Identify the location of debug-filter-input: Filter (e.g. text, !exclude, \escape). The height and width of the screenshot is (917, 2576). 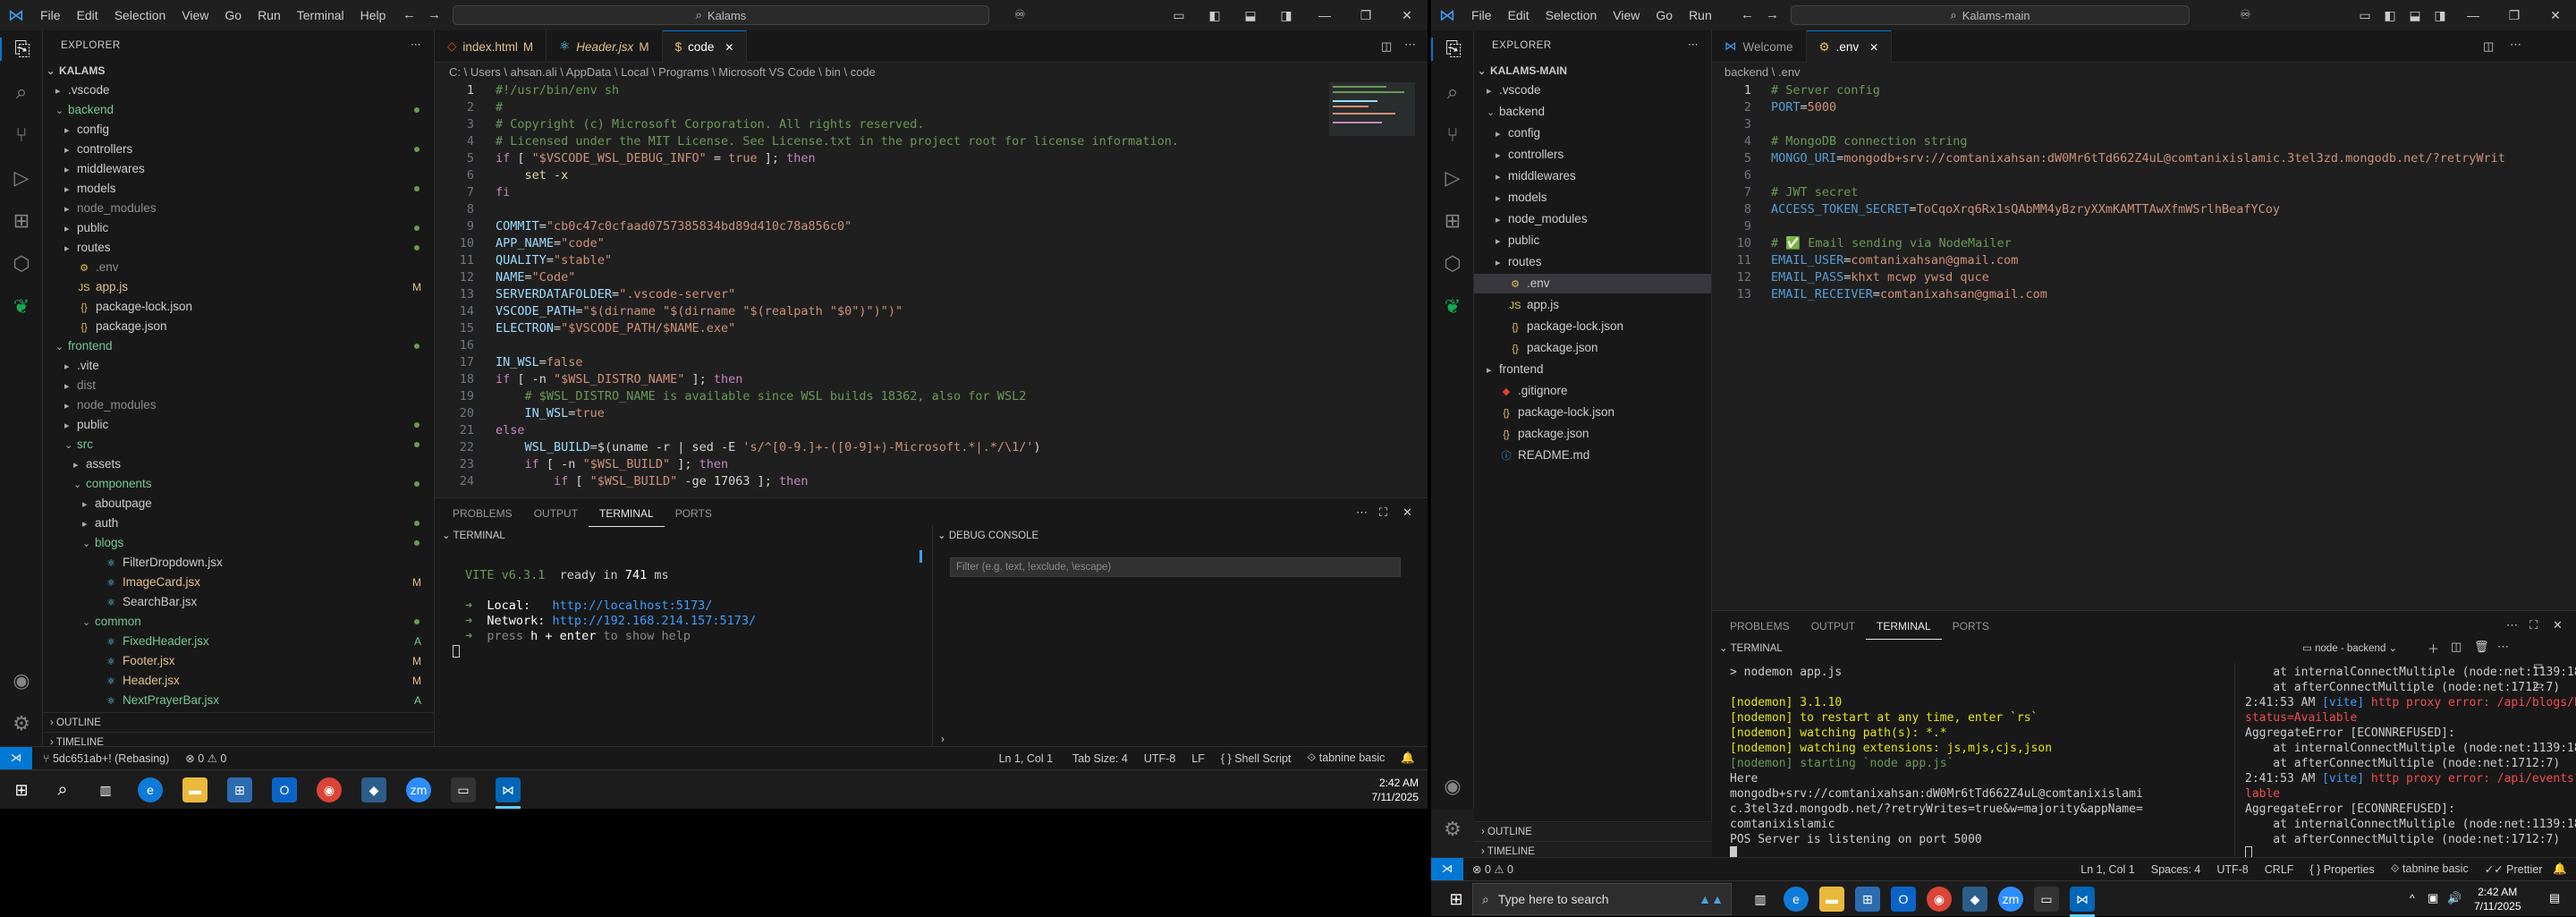
(1175, 567).